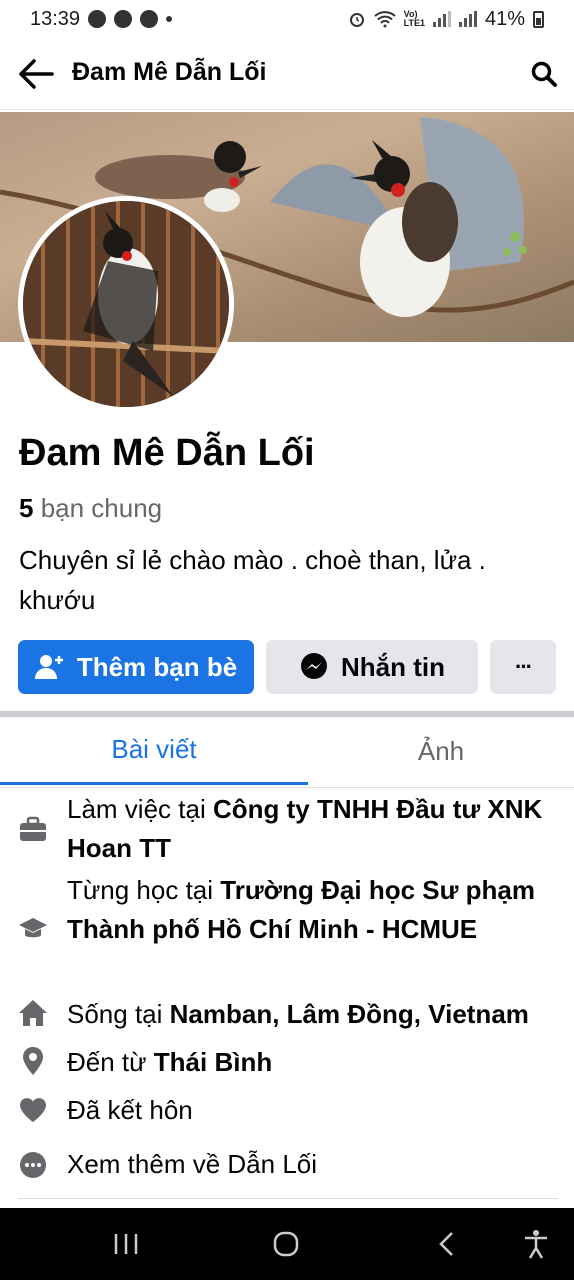 The image size is (574, 1280). I want to click on mutual-friends-count: 5, so click(26, 508).